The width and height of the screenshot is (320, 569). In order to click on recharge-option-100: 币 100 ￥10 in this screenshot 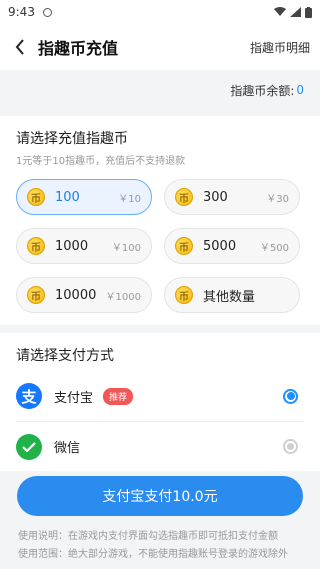, I will do `click(84, 197)`.